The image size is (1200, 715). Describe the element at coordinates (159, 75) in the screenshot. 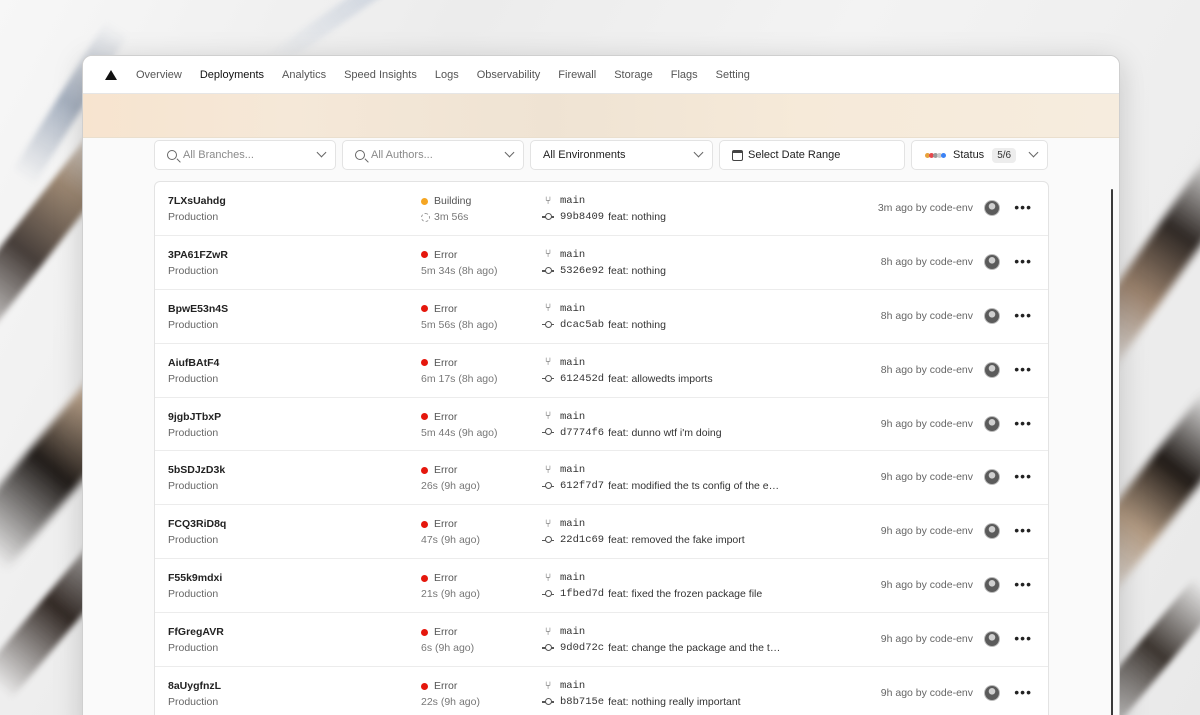

I see `nav-tab-overview: Overview` at that location.